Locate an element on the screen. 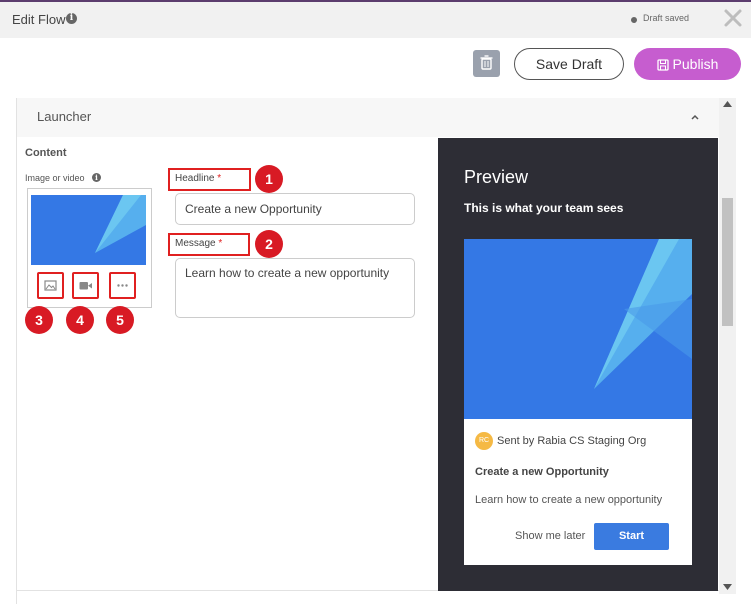 The width and height of the screenshot is (751, 604). annotation-badge-1: 1 is located at coordinates (269, 179).